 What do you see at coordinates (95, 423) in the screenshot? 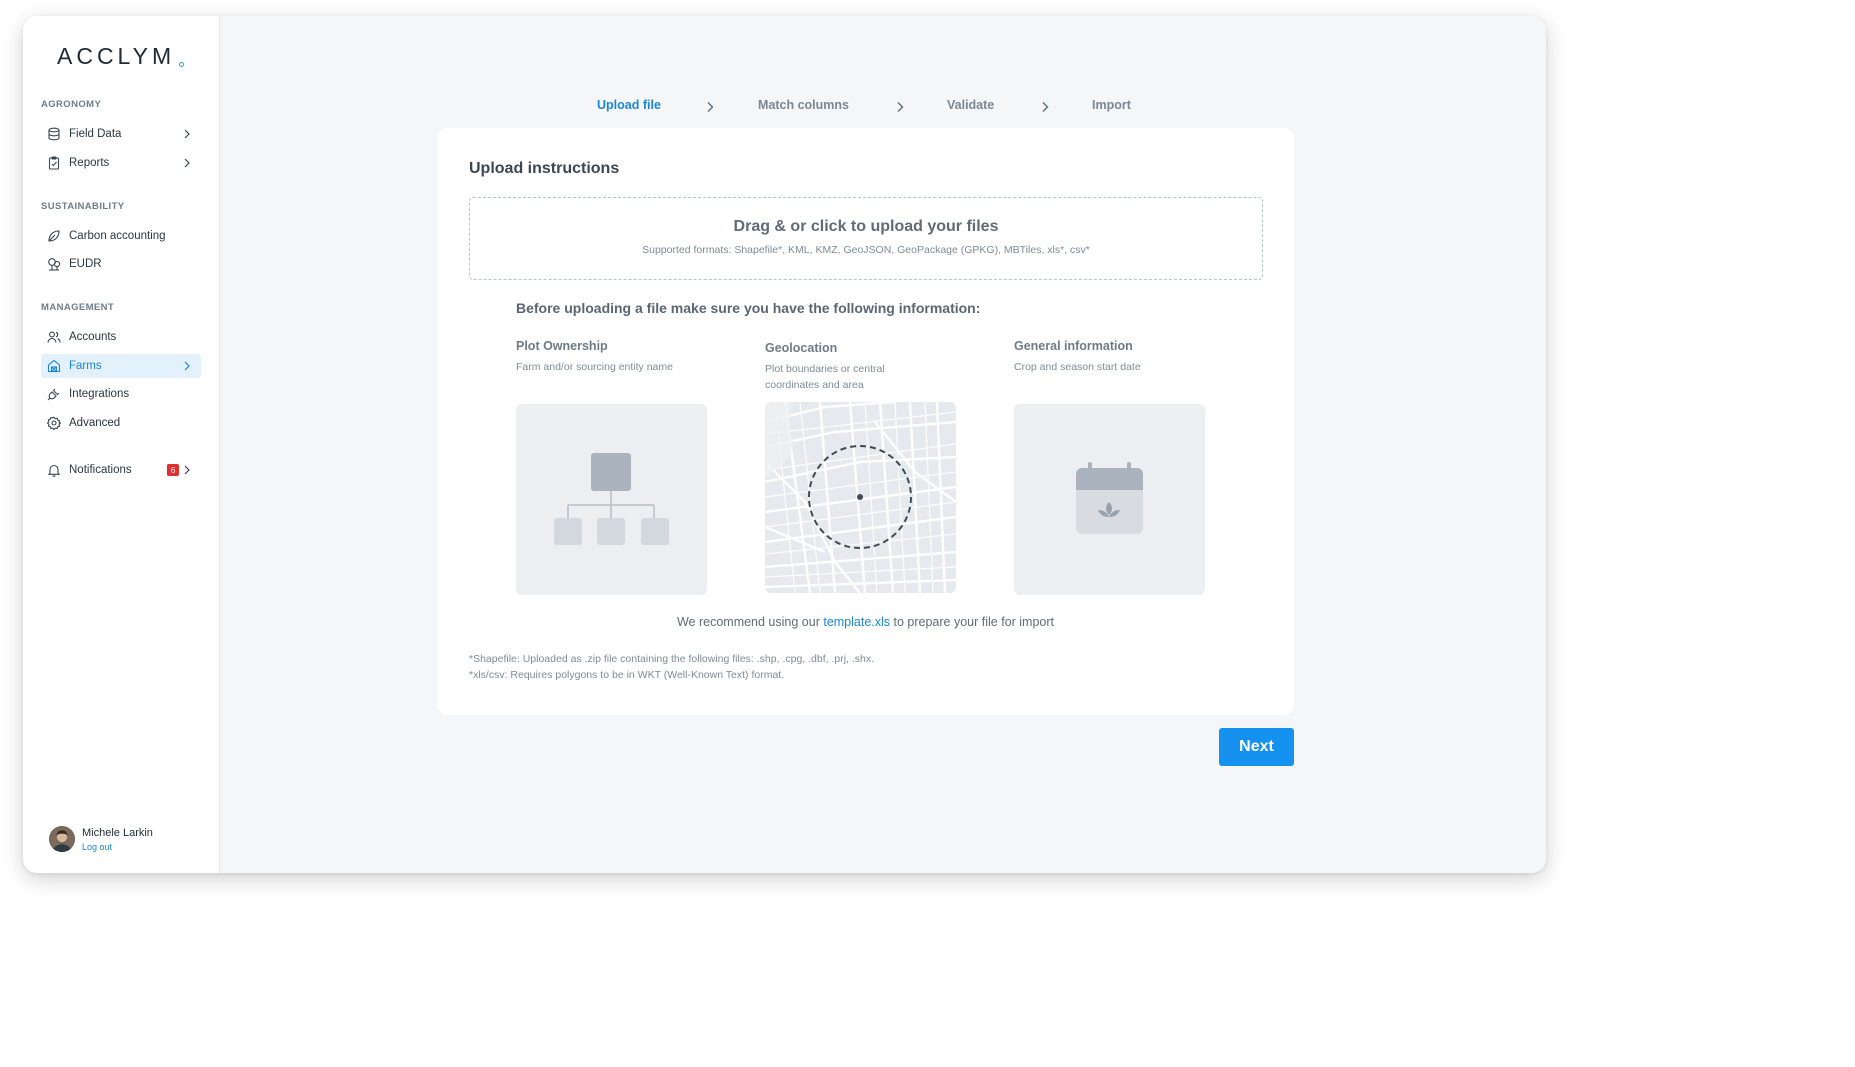
I see `sidebar-item-label: Advanced` at bounding box center [95, 423].